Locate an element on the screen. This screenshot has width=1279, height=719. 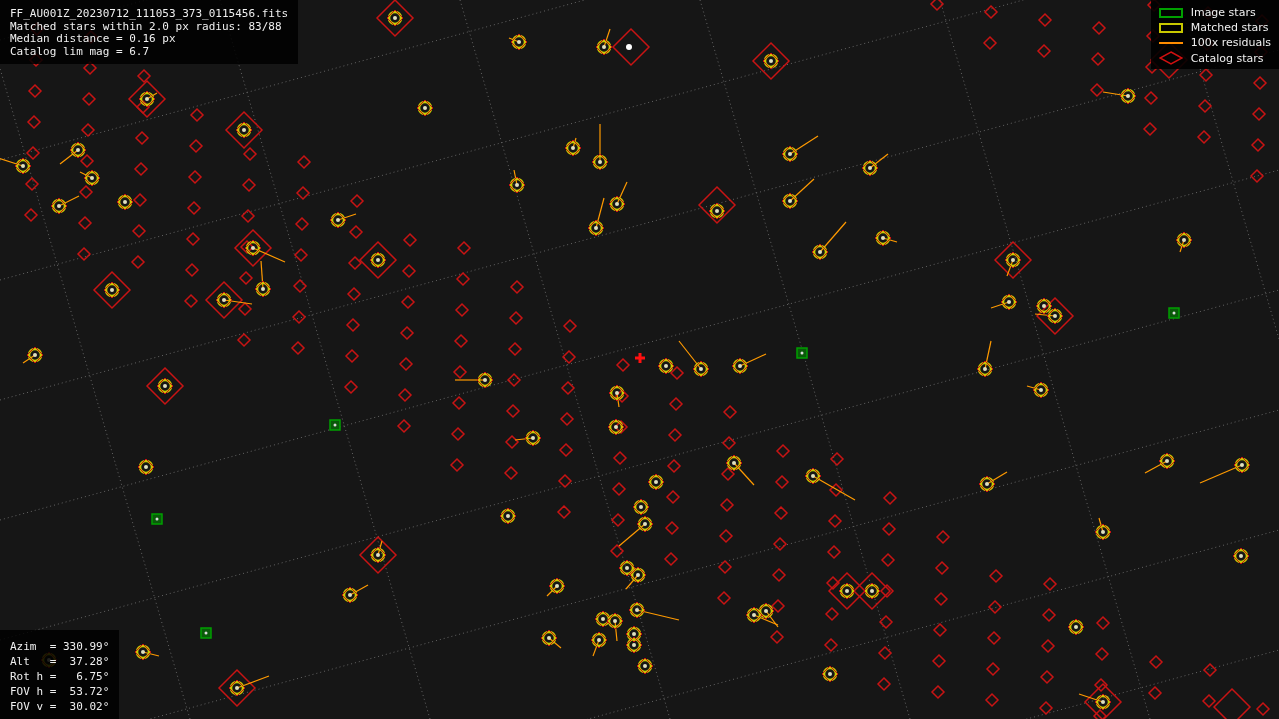
pointing-text: Azim = 330.99° is located at coordinates (60, 646).